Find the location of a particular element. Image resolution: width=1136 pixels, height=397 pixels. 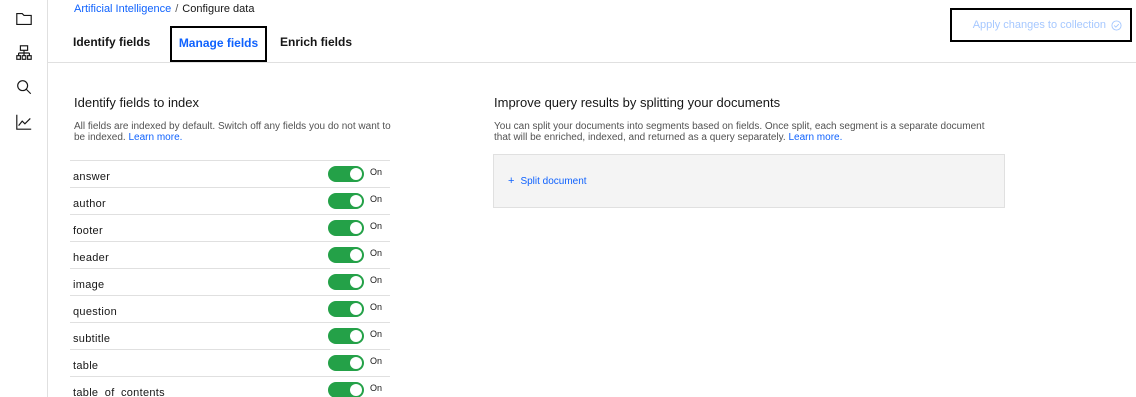

hierarchy-icon is located at coordinates (24, 53).